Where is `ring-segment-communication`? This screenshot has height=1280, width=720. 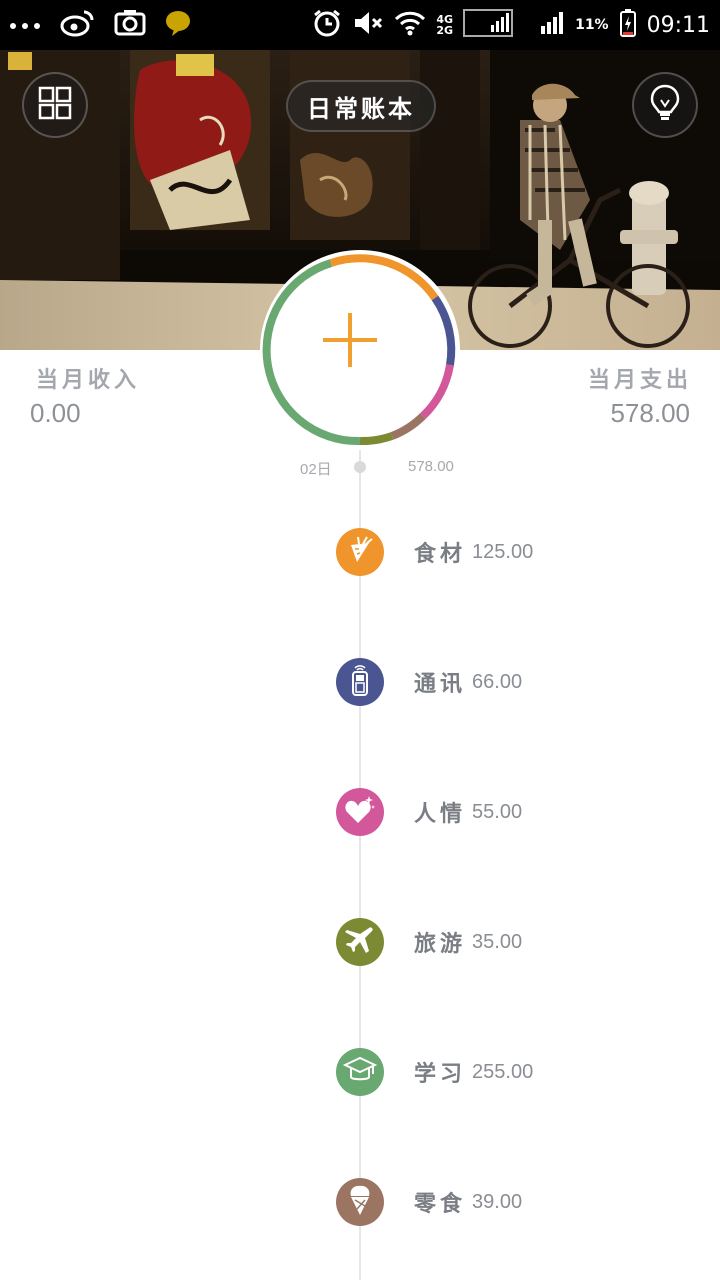
ring-segment-communication is located at coordinates (443, 330).